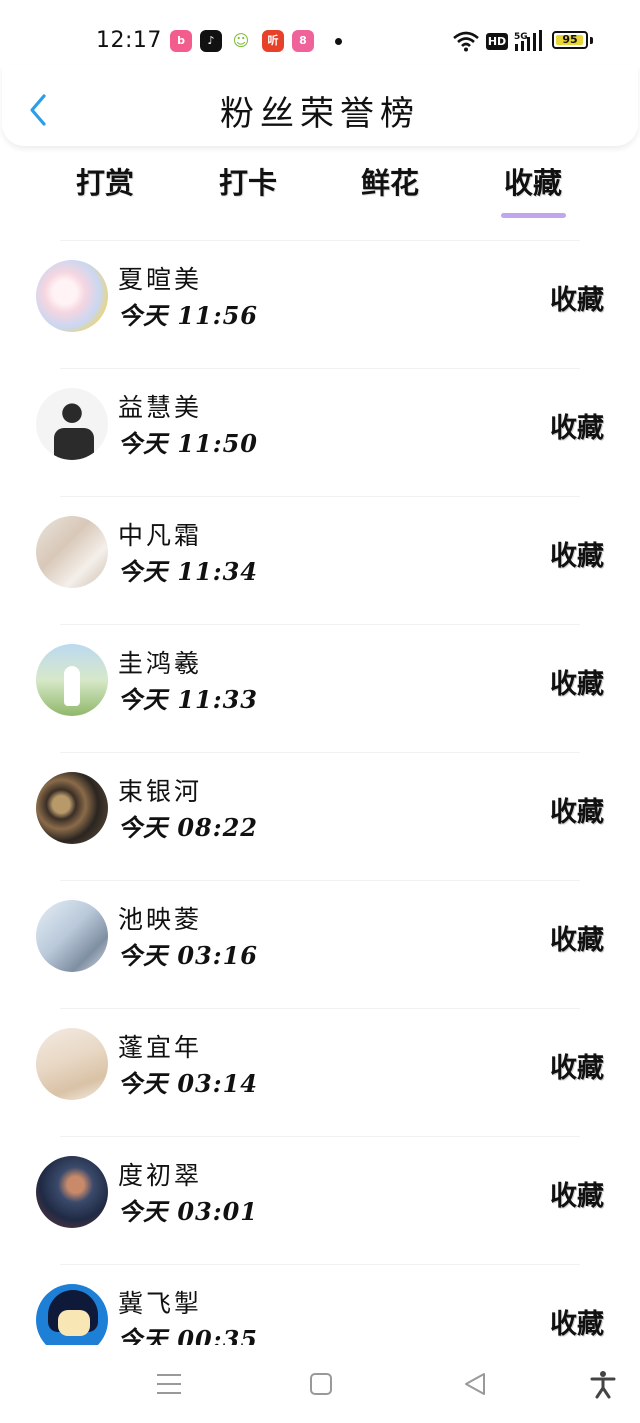 Image resolution: width=640 pixels, height=1423 pixels. Describe the element at coordinates (591, 40) in the screenshot. I see `battery-cap` at that location.